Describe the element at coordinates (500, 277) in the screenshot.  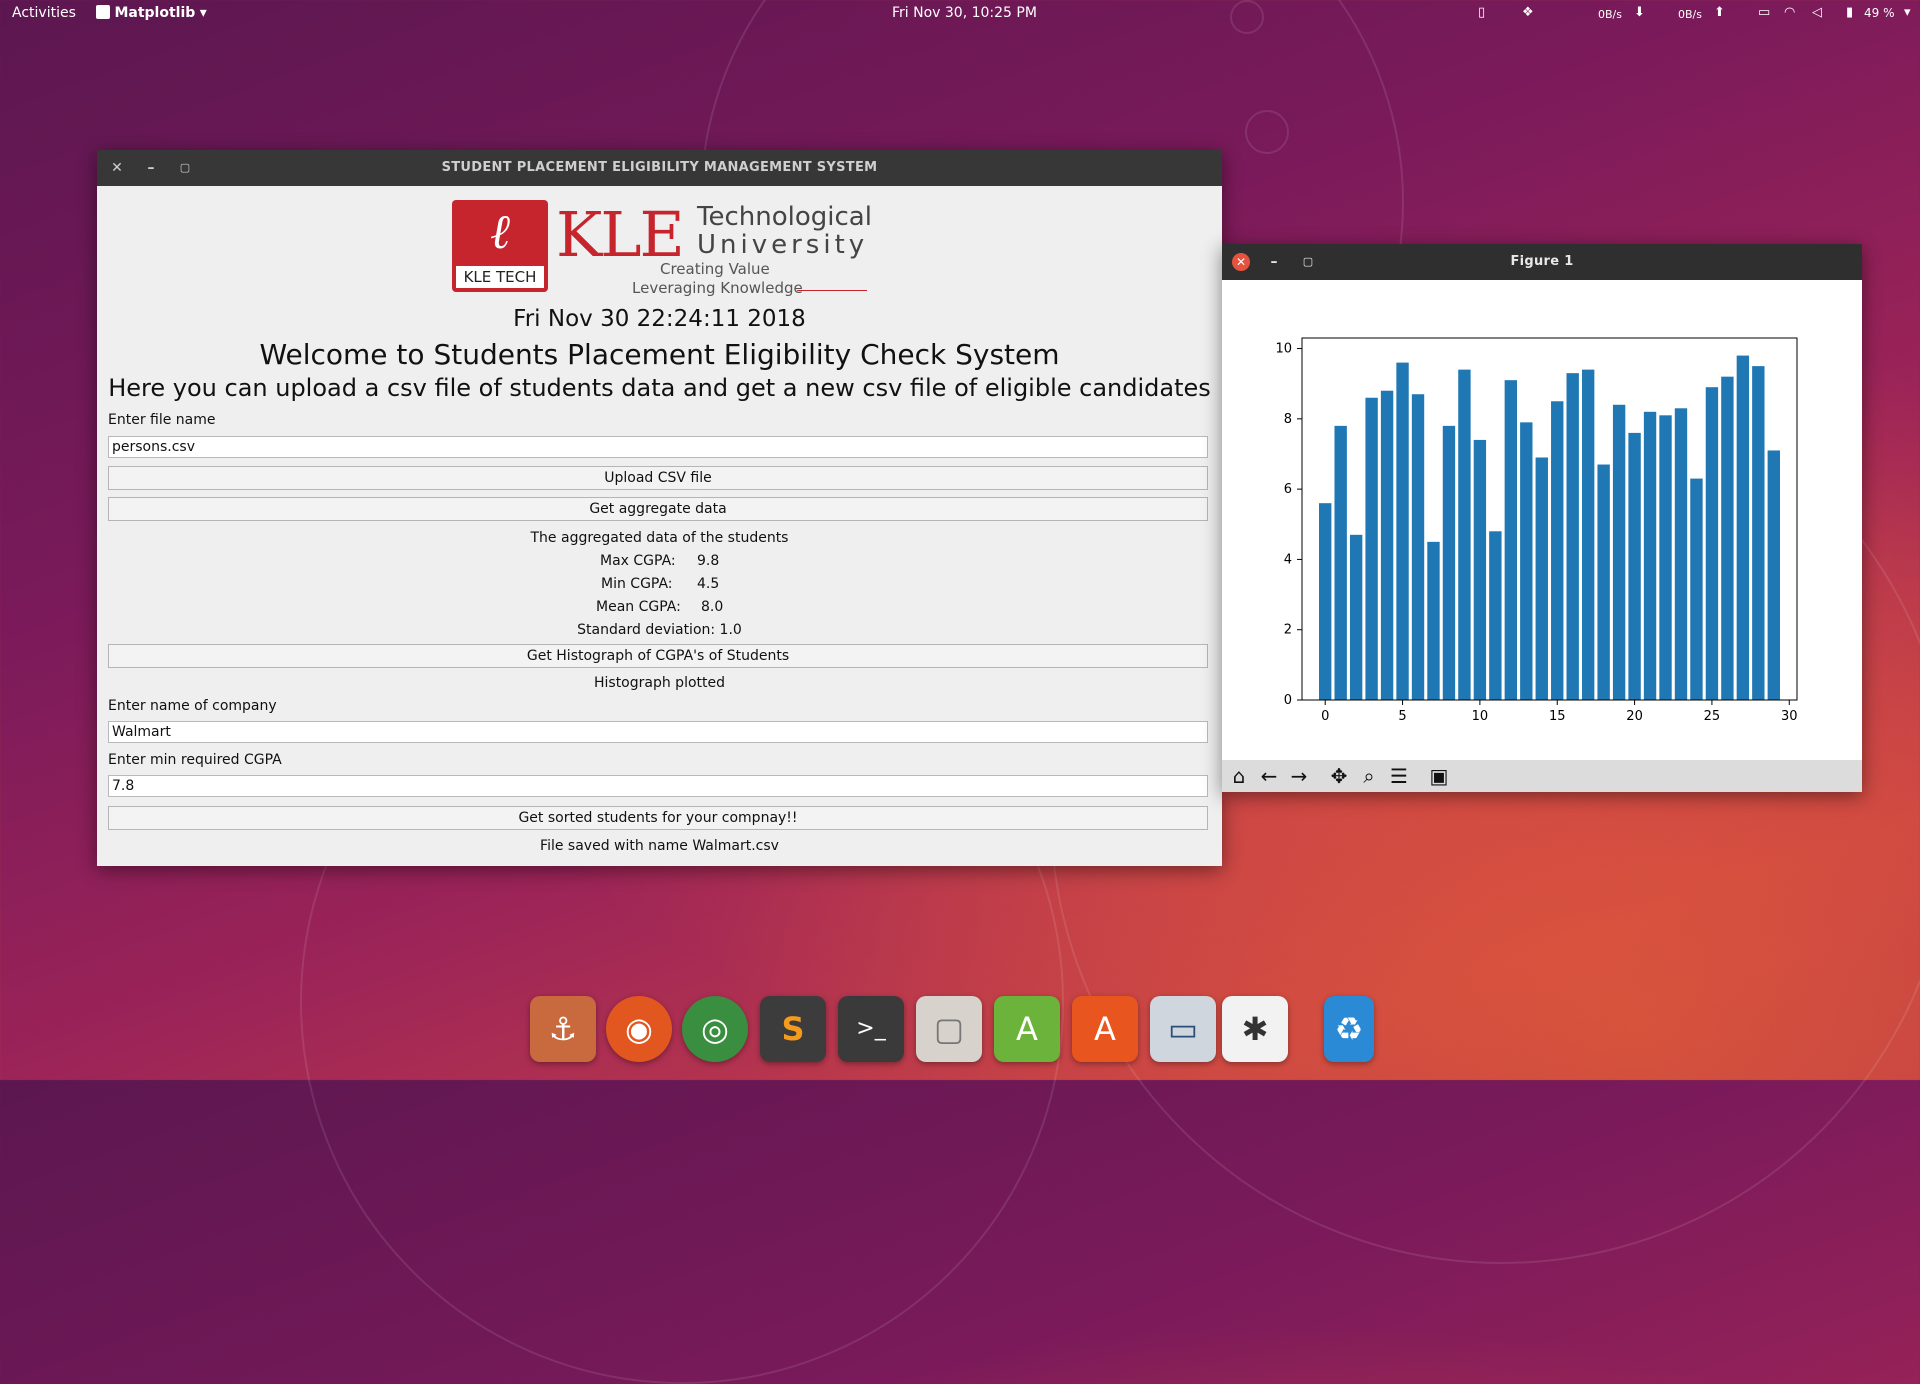
I see `logo-badge: KLE TECH` at that location.